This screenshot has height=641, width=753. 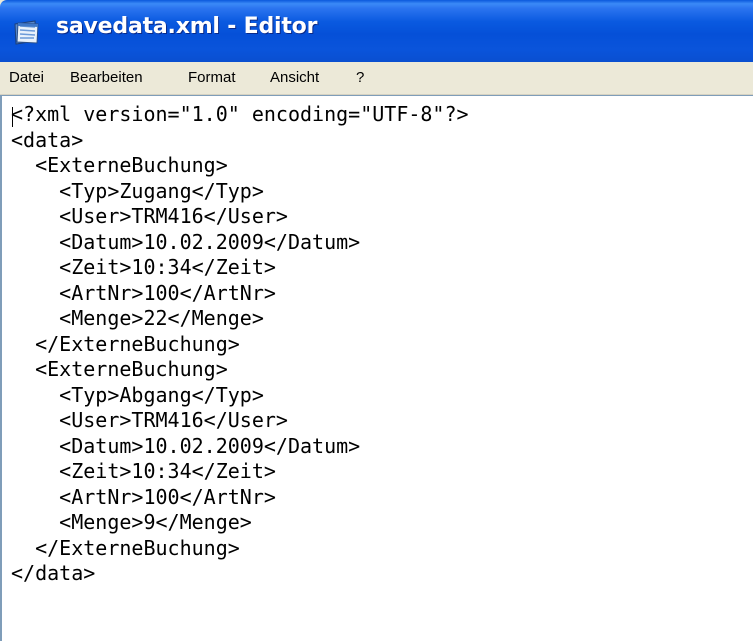 I want to click on menu-bar: Datei Bearbeiten Format Ansicht ?, so click(x=376, y=78).